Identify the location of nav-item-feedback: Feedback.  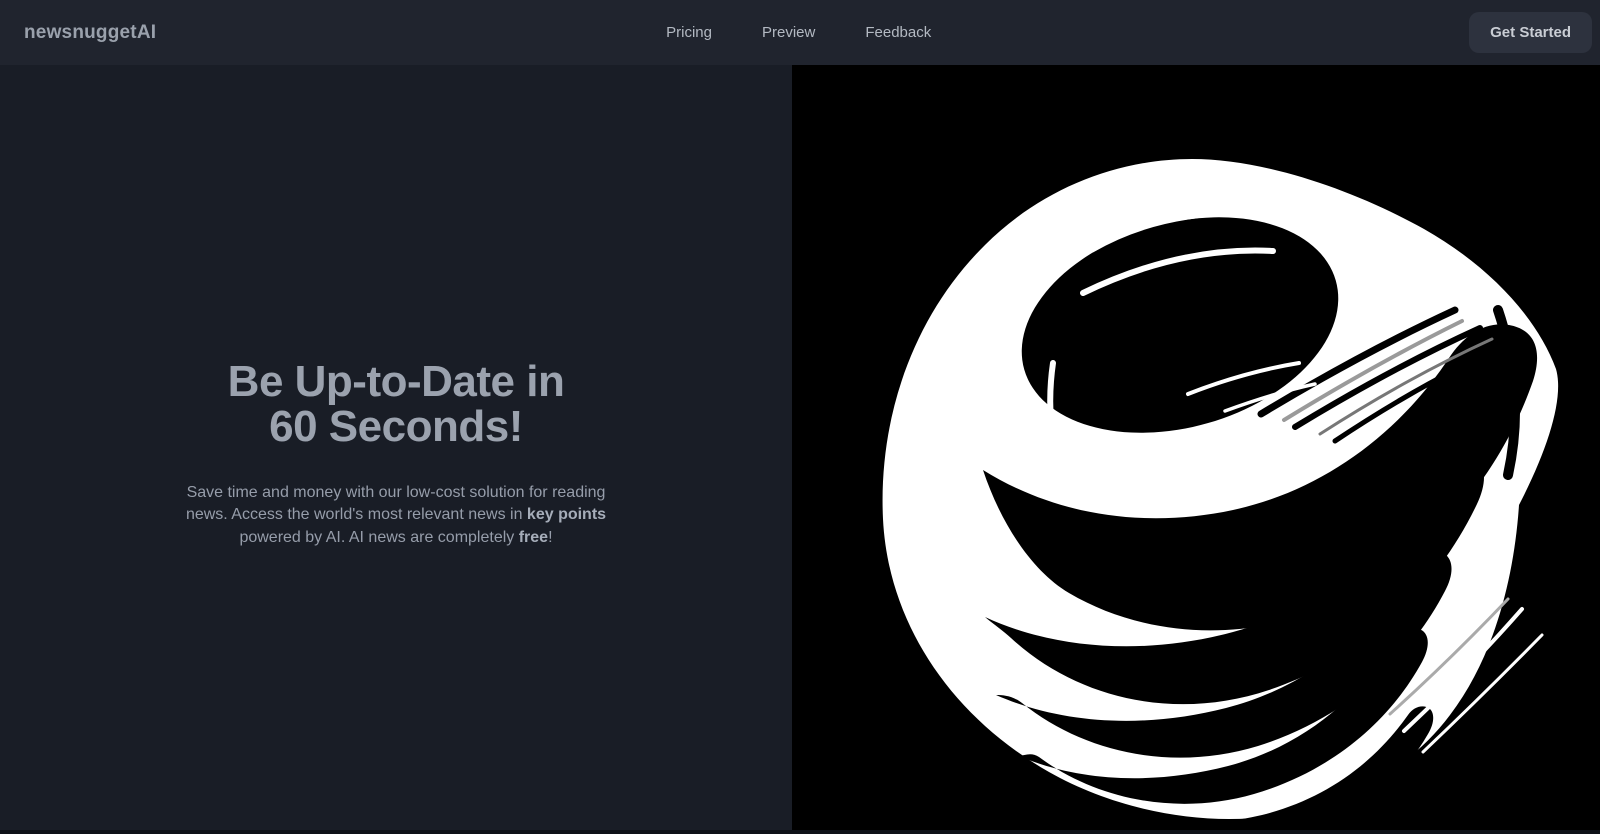
(898, 32).